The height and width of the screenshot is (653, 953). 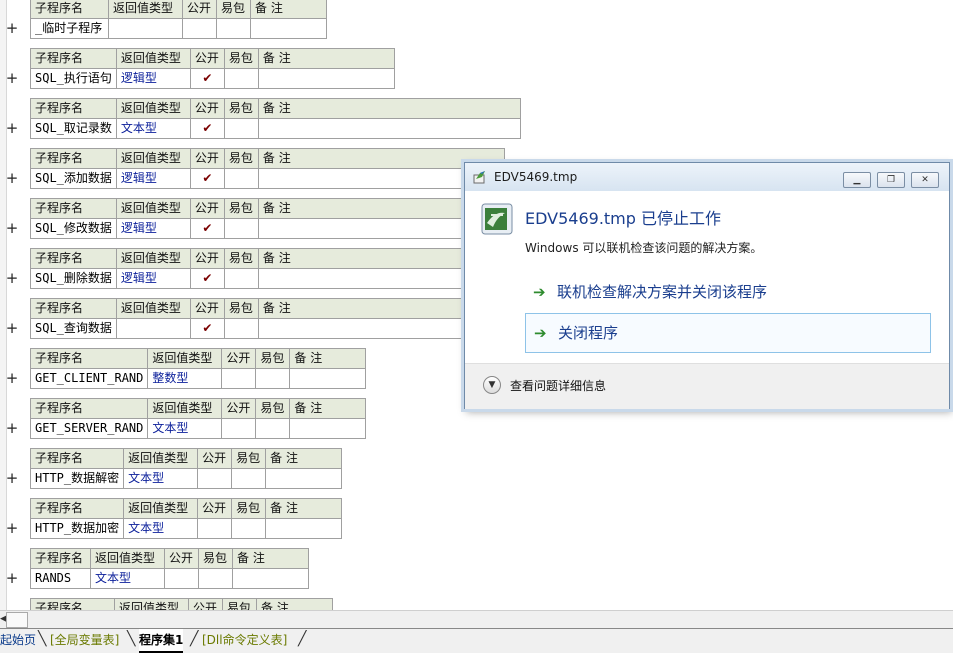 I want to click on subprogram-name: SQL_删除数据, so click(x=73, y=278).